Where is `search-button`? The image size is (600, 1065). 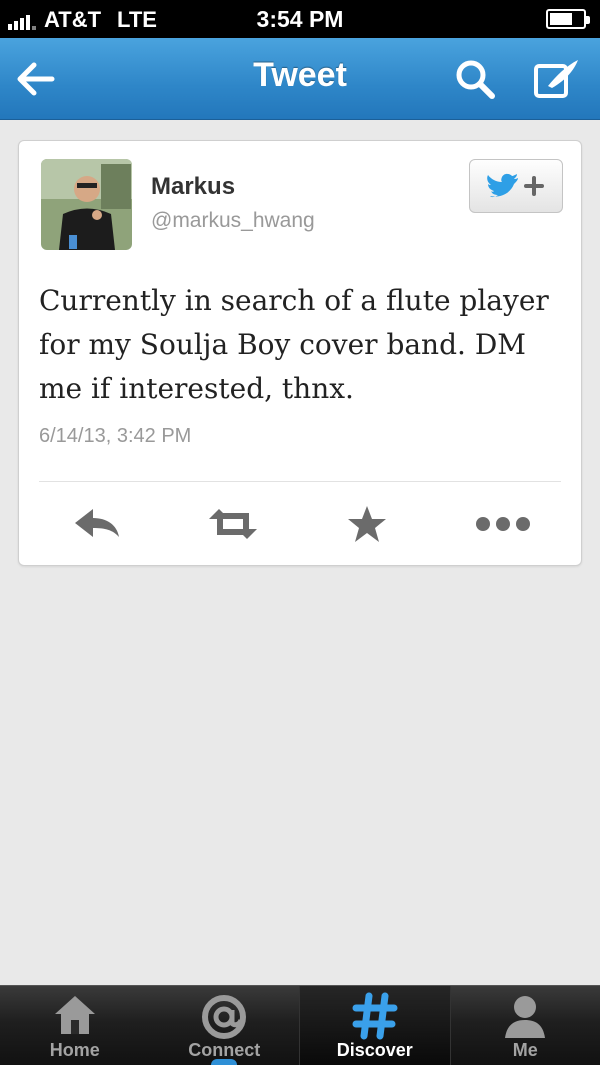
search-button is located at coordinates (475, 79).